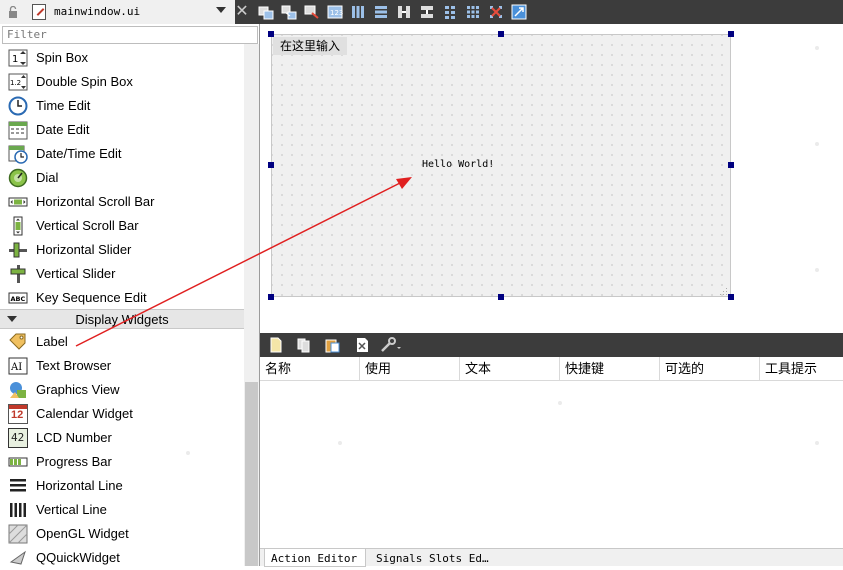 Image resolution: width=843 pixels, height=570 pixels. I want to click on svg-text: AI, so click(16, 367).